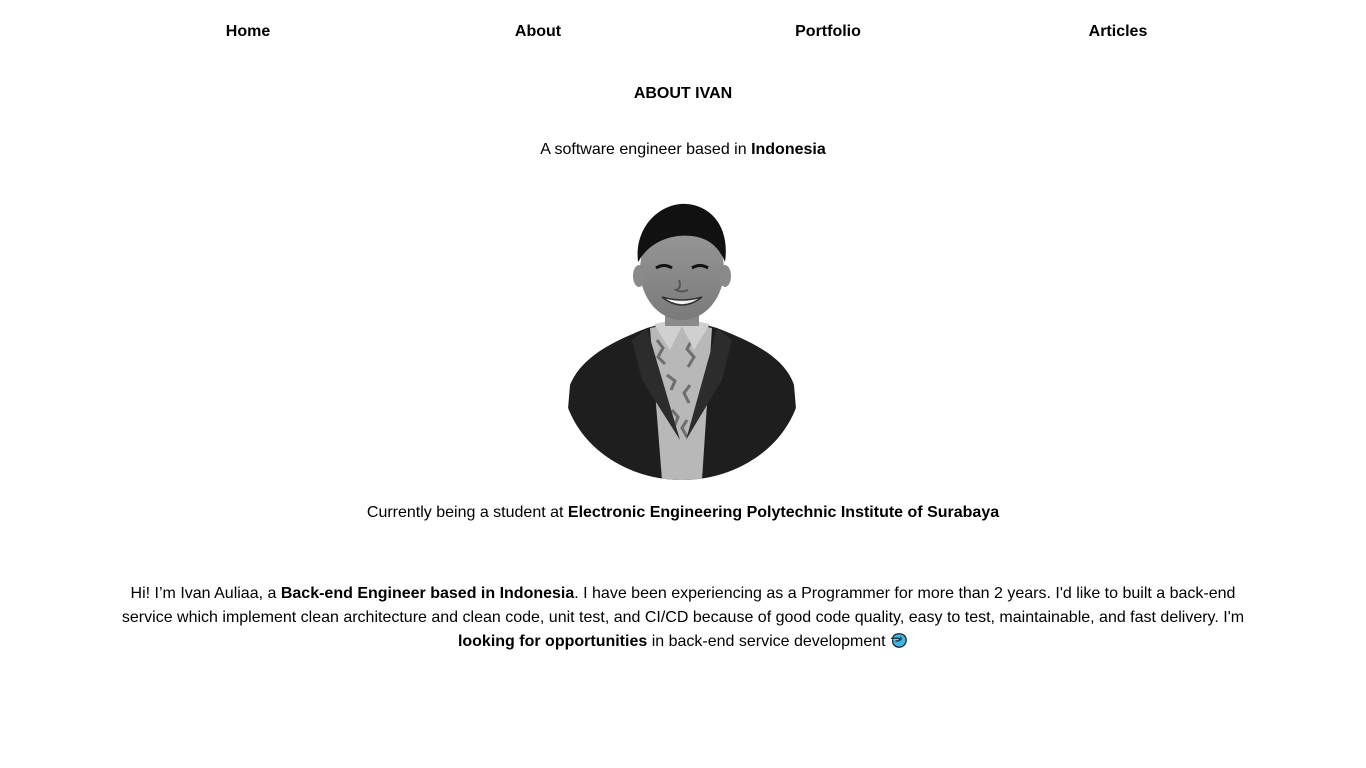  I want to click on page-title: ABOUT IVAN, so click(683, 93).